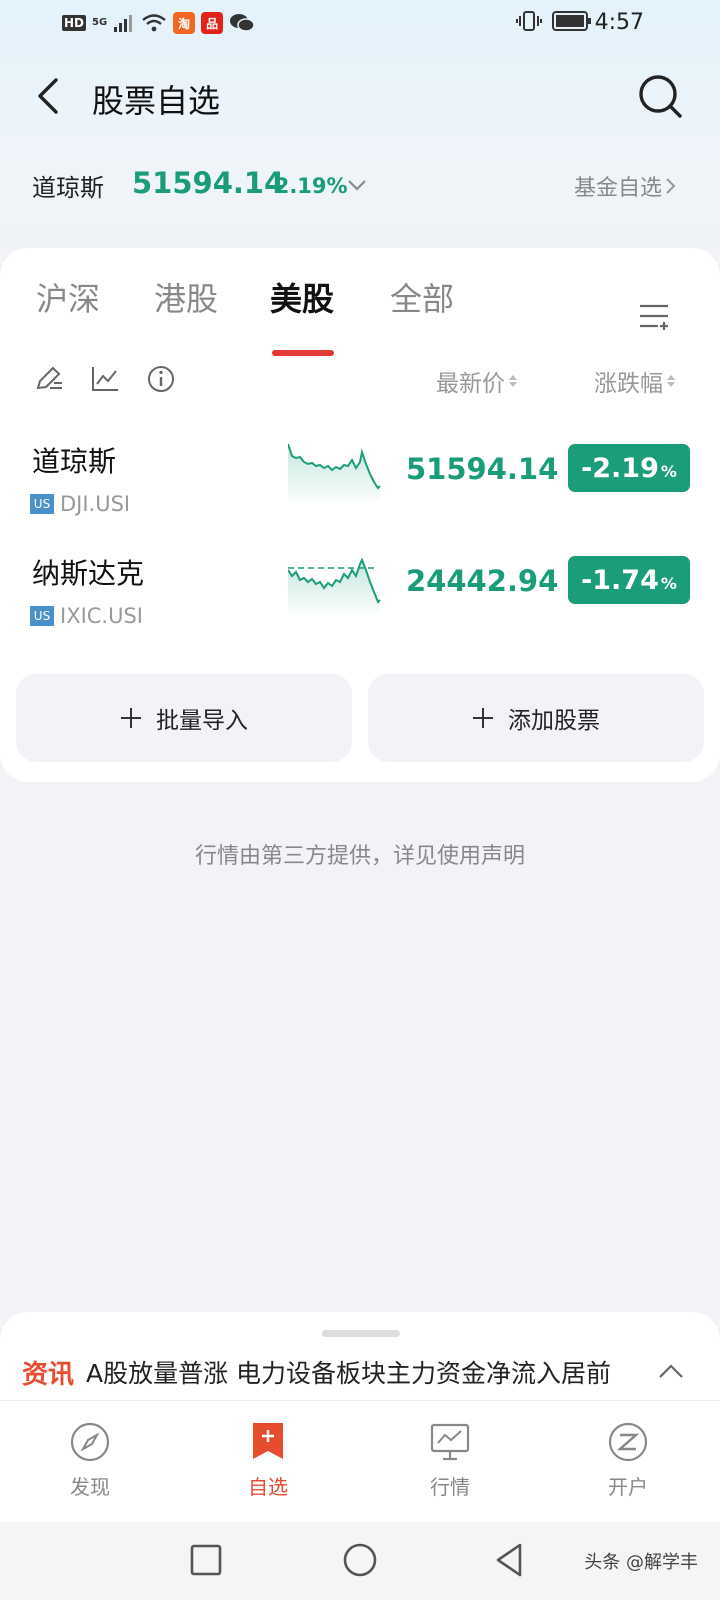 The width and height of the screenshot is (720, 1600). Describe the element at coordinates (660, 96) in the screenshot. I see `search-icon` at that location.